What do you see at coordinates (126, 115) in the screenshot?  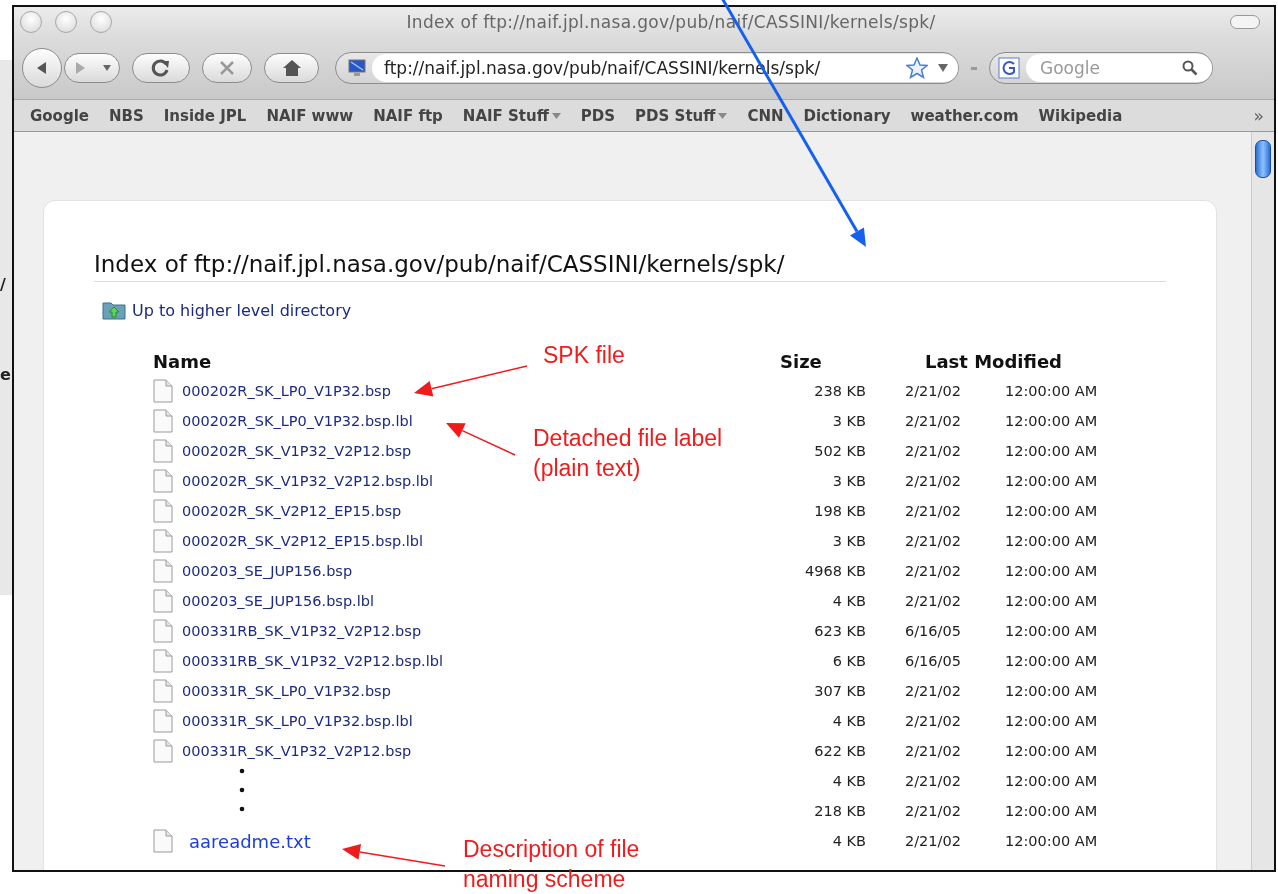 I see `bookmark-link: NBS` at bounding box center [126, 115].